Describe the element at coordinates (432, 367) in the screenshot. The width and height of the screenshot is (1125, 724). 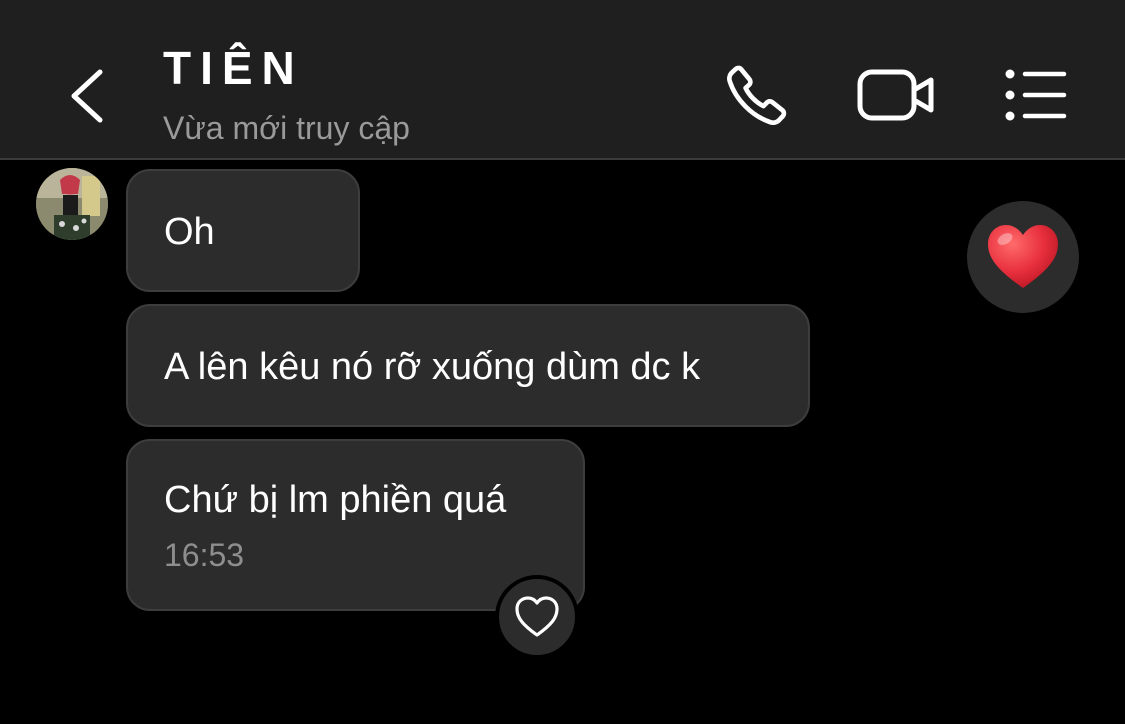
I see `message-text: A lên kêu nó rỡ xuống dùm dc k` at that location.